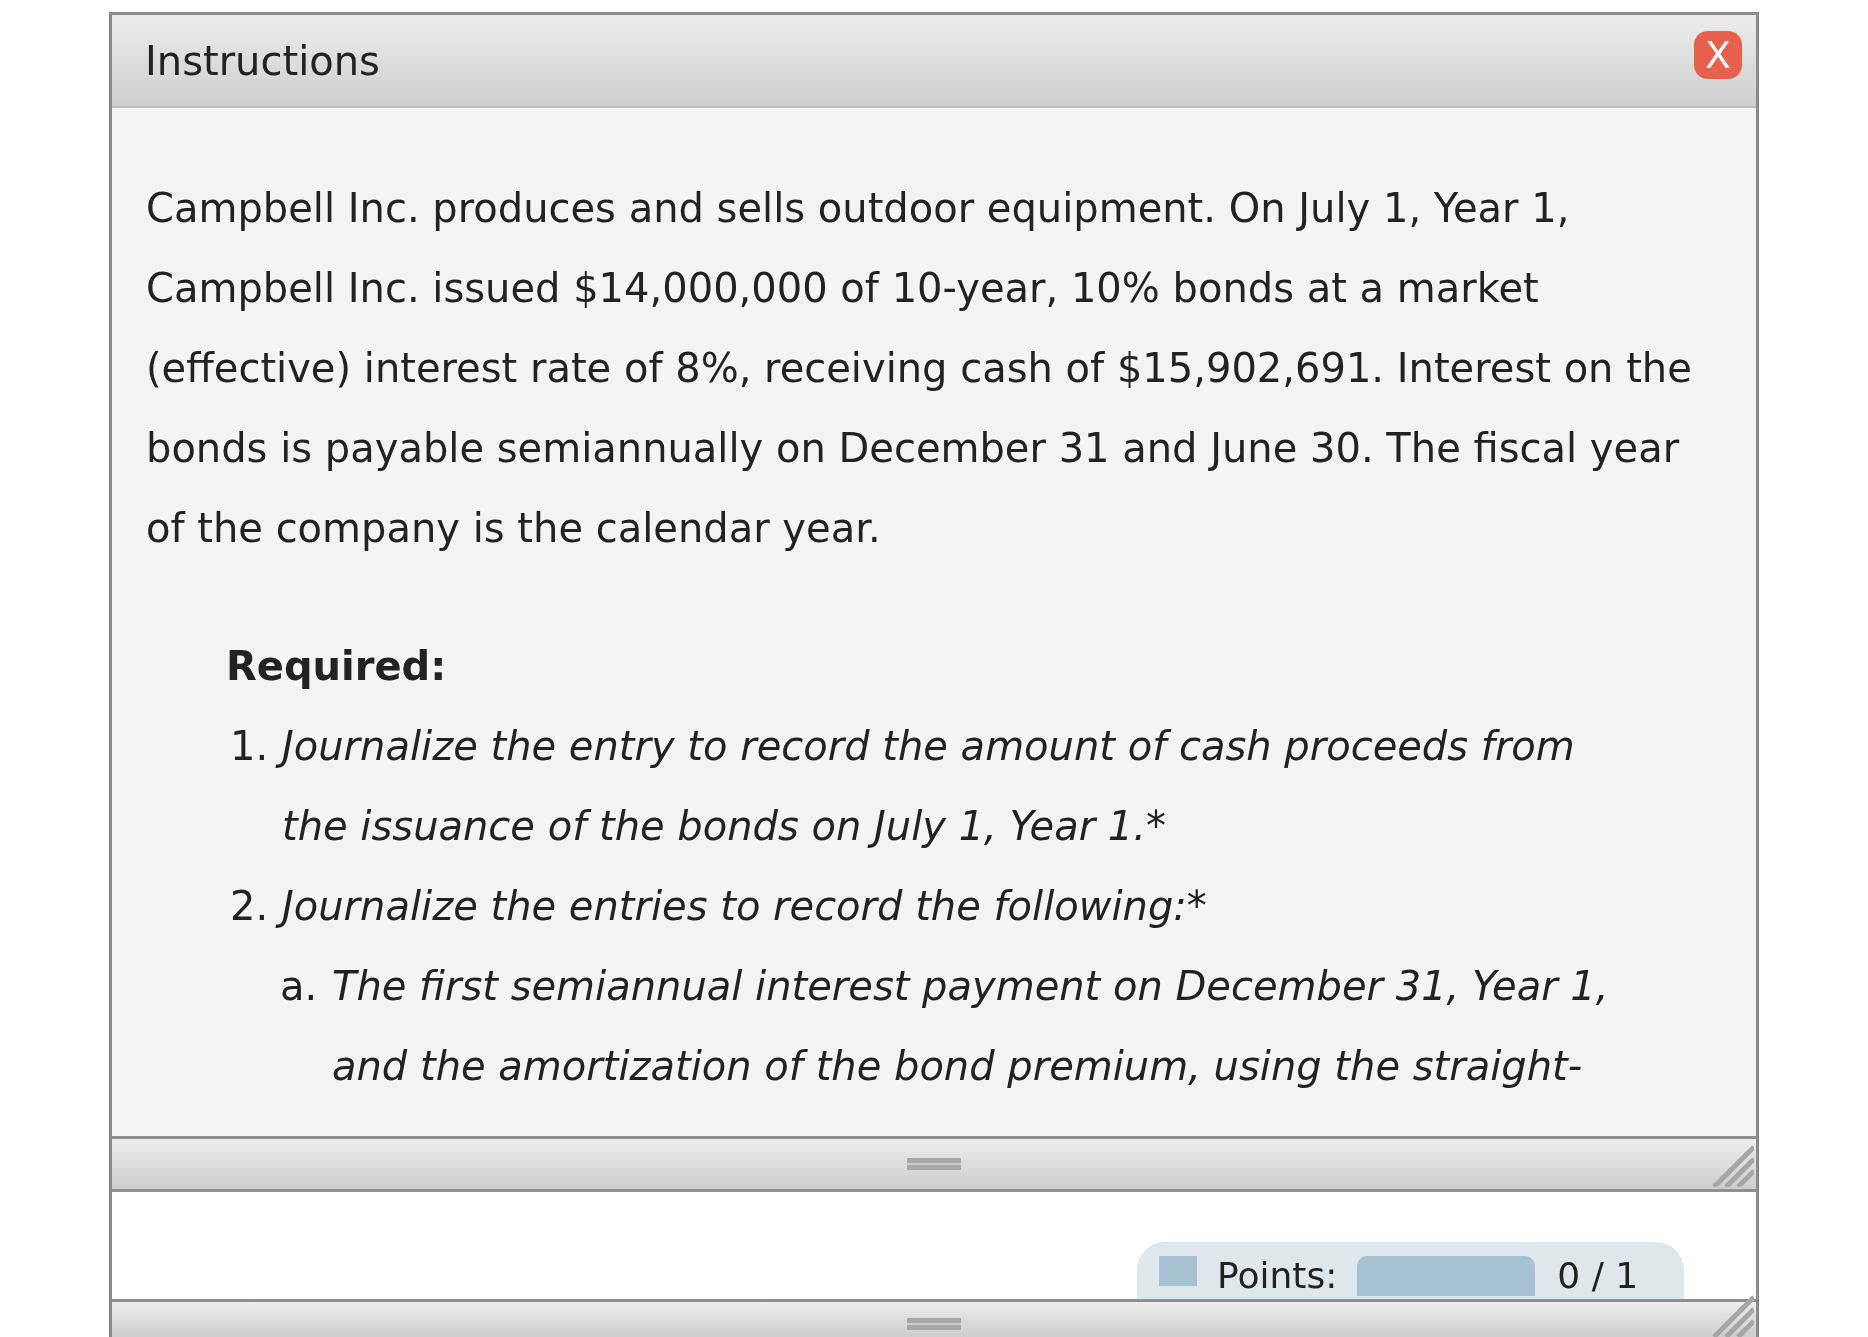 Image resolution: width=1868 pixels, height=1337 pixels. Describe the element at coordinates (745, 906) in the screenshot. I see `requirement-text: Journalize the entries to record the following:*` at that location.